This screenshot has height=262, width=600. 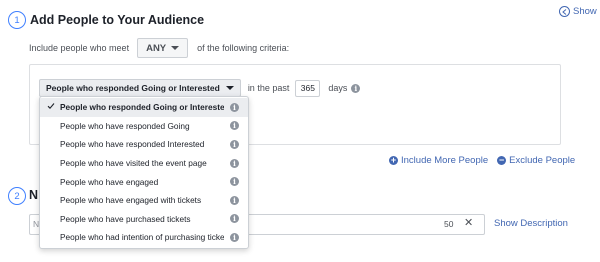 What do you see at coordinates (243, 48) in the screenshot?
I see `criteria-suffix: of the following criteria:` at bounding box center [243, 48].